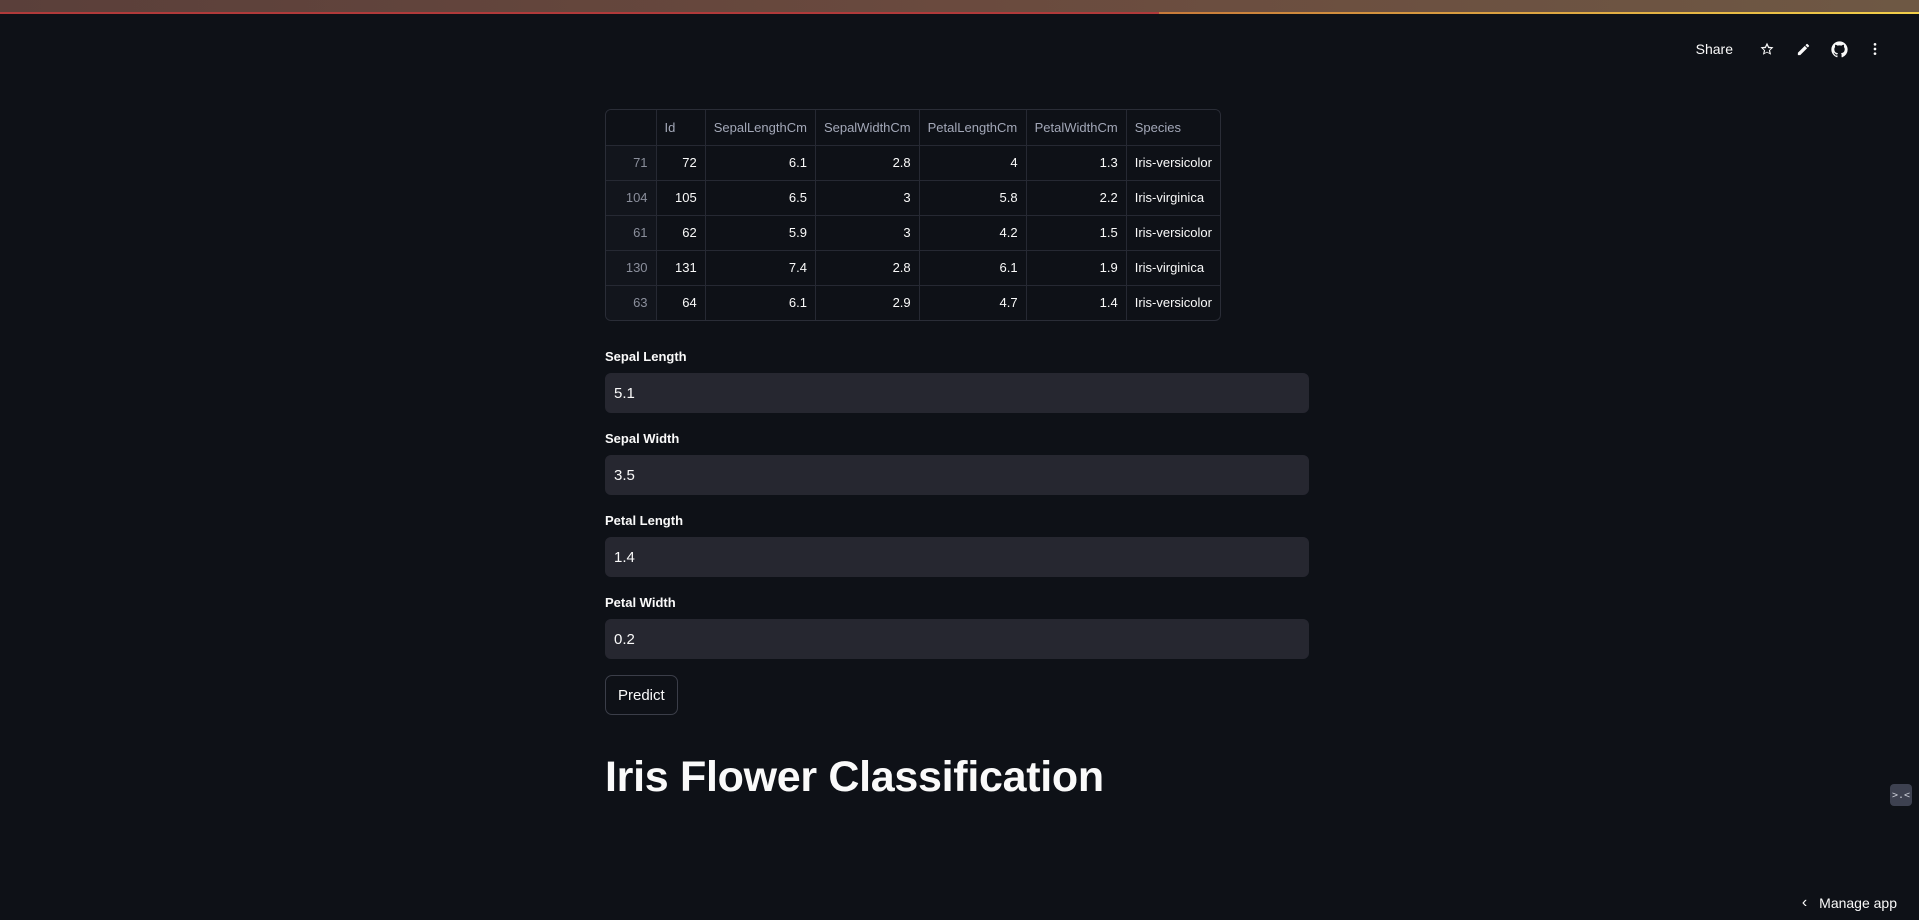  I want to click on petal-length-field-group: Petal Length, so click(957, 545).